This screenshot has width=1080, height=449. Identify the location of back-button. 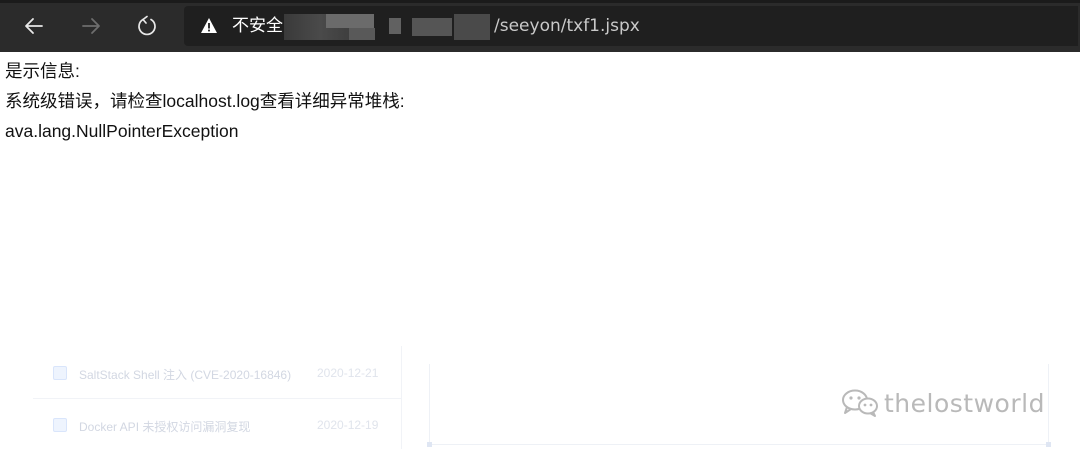
(34, 26).